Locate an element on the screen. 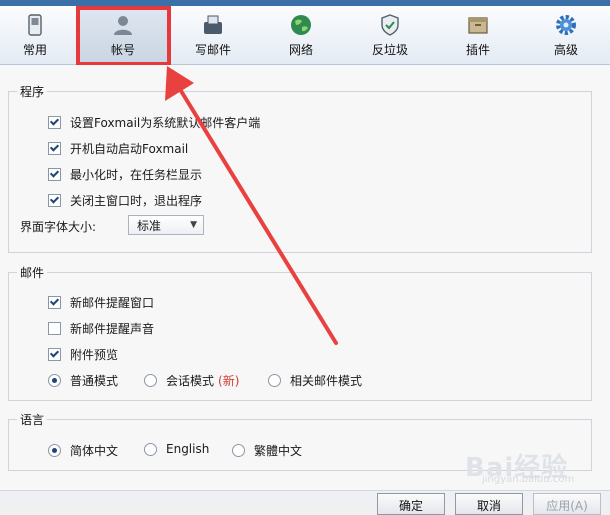 The width and height of the screenshot is (610, 515). radio-normal-mode: 普通模式 is located at coordinates (83, 380).